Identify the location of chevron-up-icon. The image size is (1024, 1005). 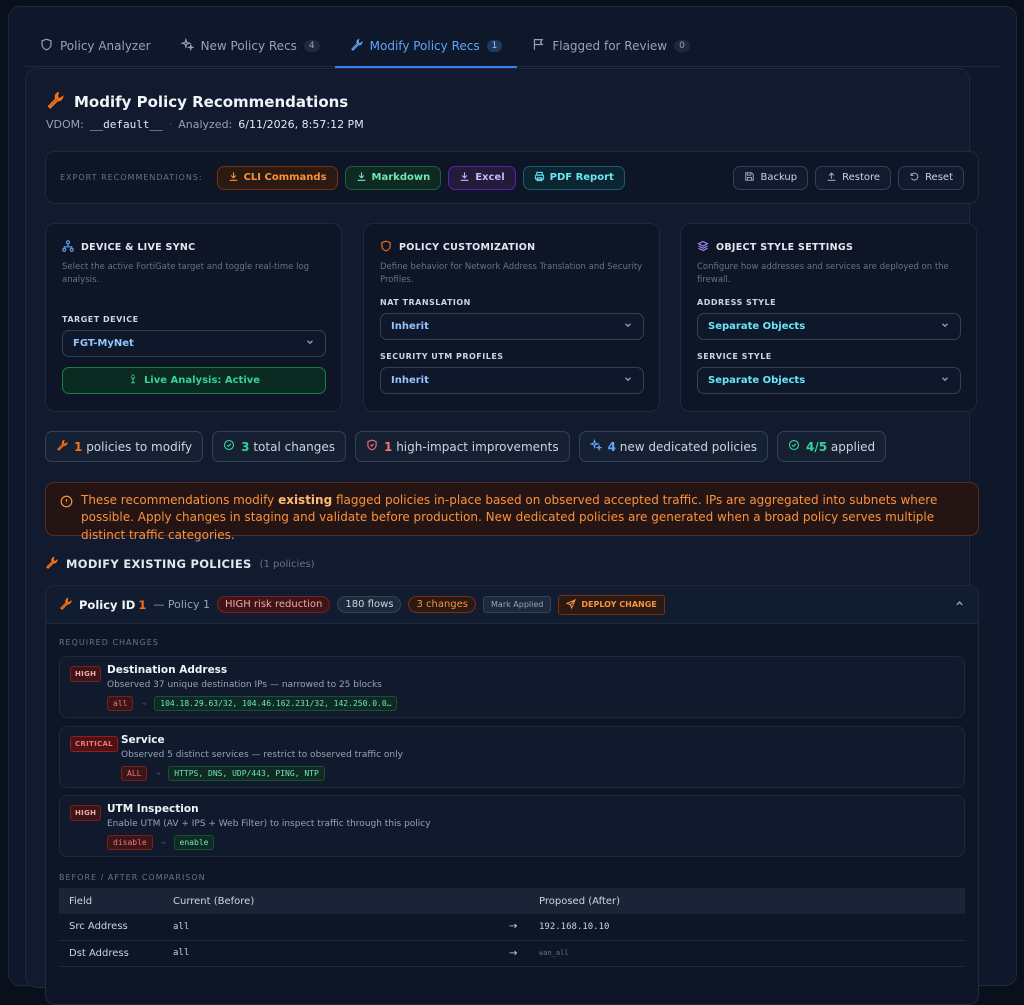
(959, 605).